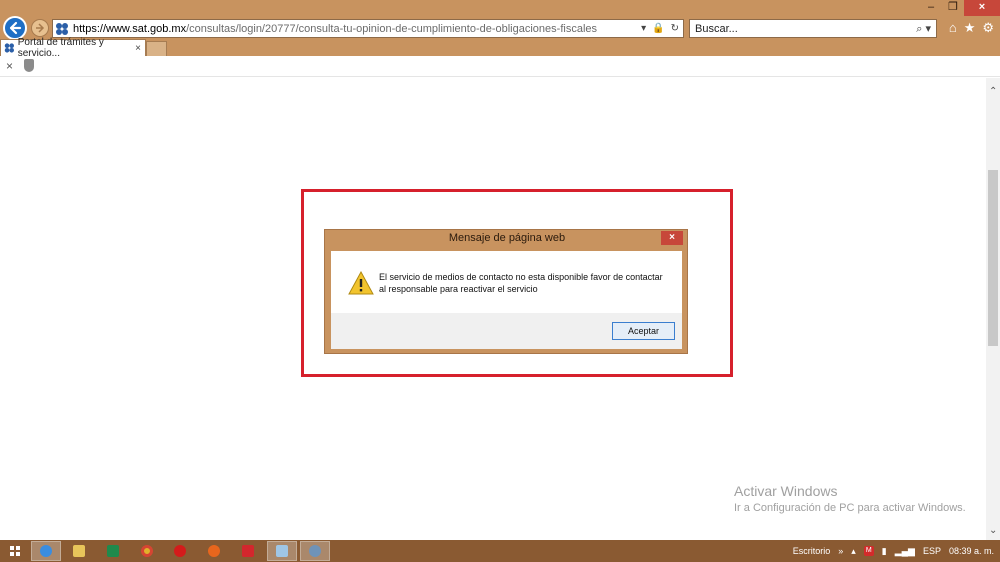 This screenshot has height=562, width=1000. Describe the element at coordinates (786, 491) in the screenshot. I see `watermark-line-1: Activar Windows` at that location.